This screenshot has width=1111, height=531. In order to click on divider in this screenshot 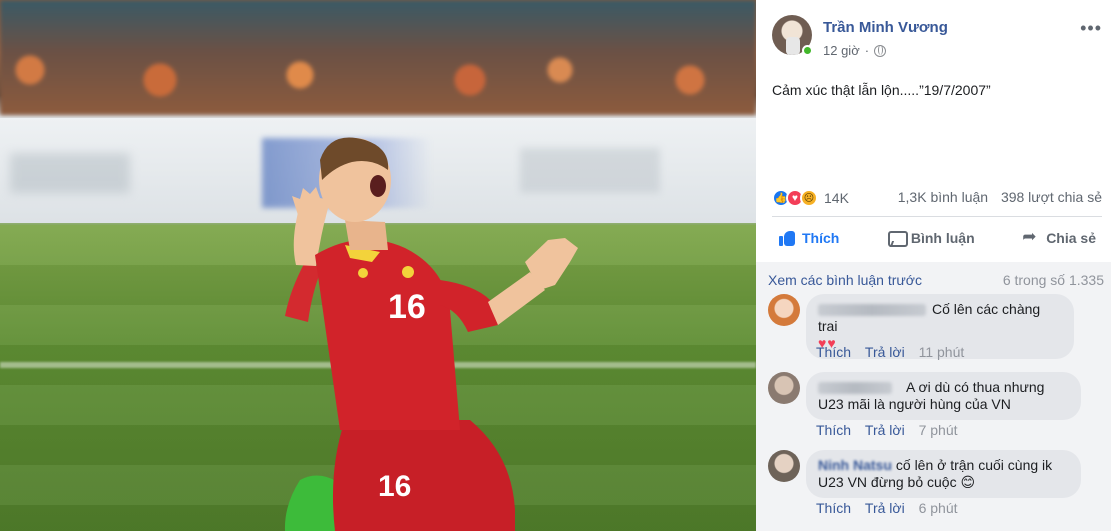, I will do `click(937, 216)`.